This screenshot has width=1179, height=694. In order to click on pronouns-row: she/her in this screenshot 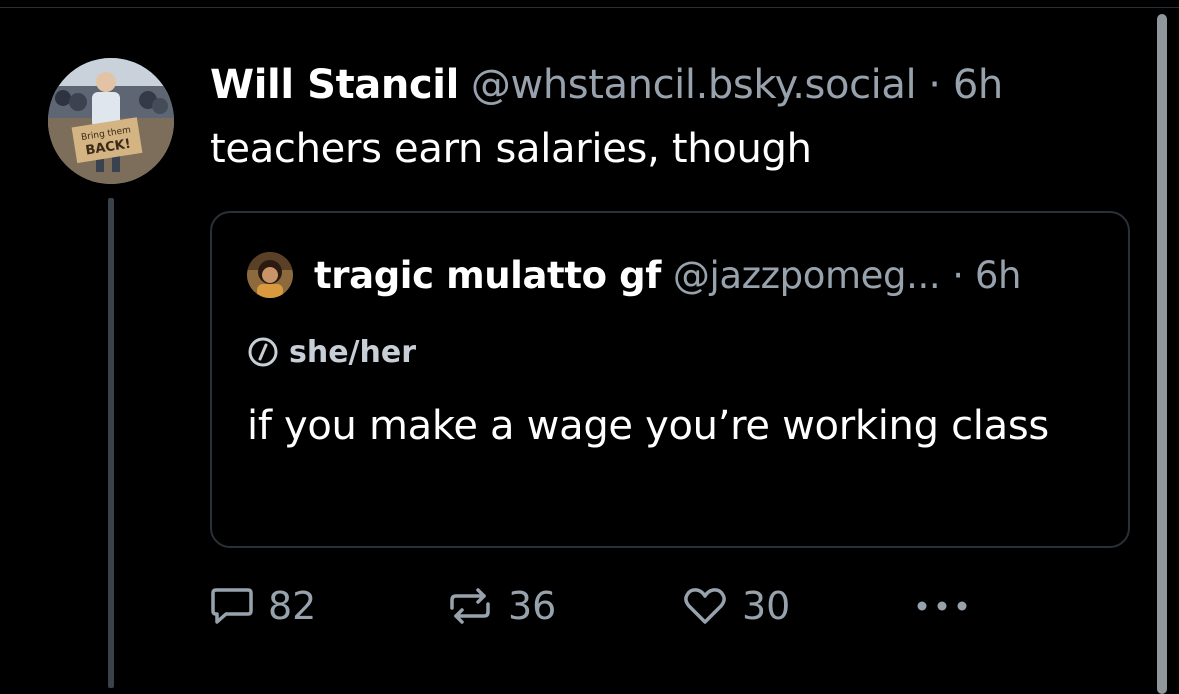, I will do `click(331, 352)`.